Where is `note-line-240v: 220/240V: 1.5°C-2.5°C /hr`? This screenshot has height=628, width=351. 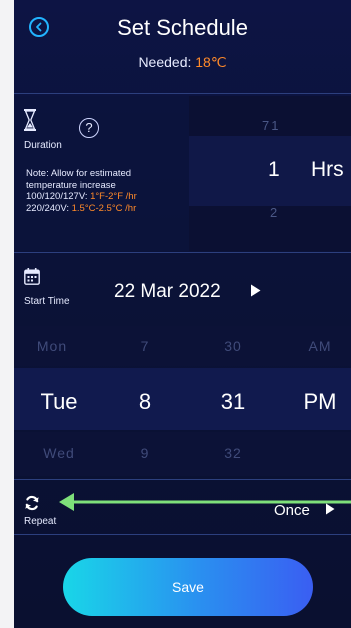 note-line-240v: 220/240V: 1.5°C-2.5°C /hr is located at coordinates (108, 209).